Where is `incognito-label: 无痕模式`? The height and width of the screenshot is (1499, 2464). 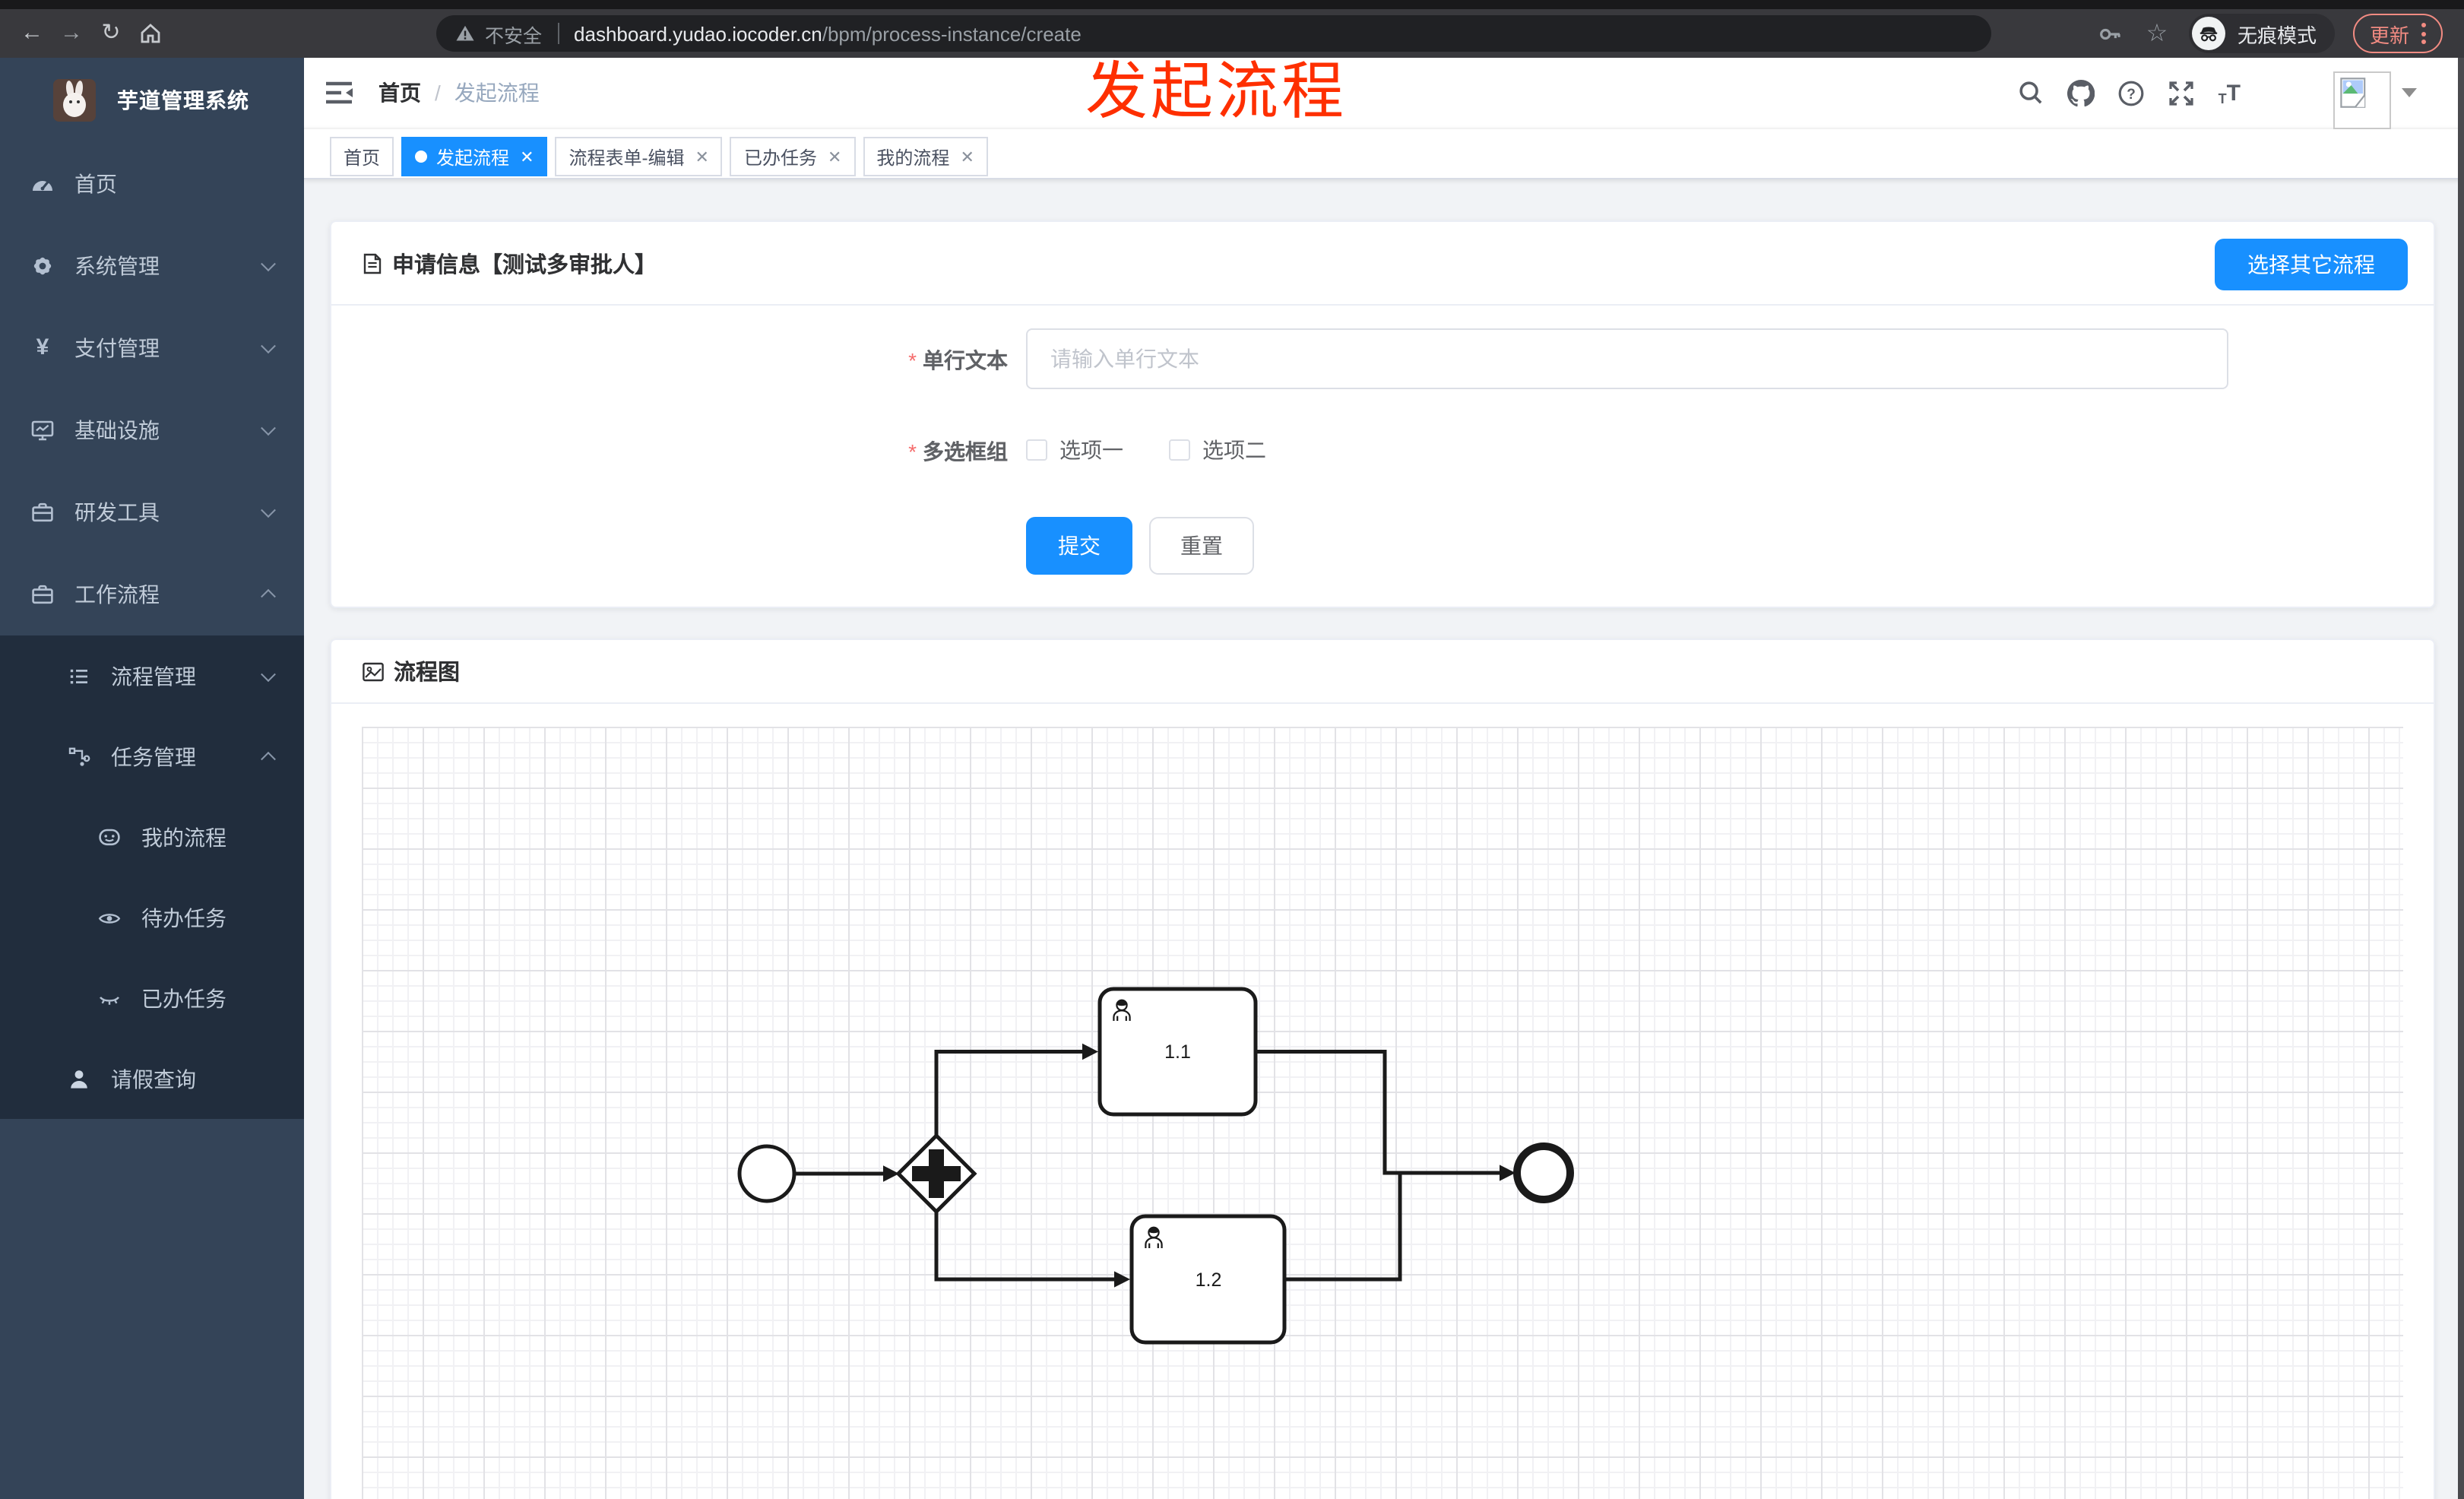
incognito-label: 无痕模式 is located at coordinates (2277, 35).